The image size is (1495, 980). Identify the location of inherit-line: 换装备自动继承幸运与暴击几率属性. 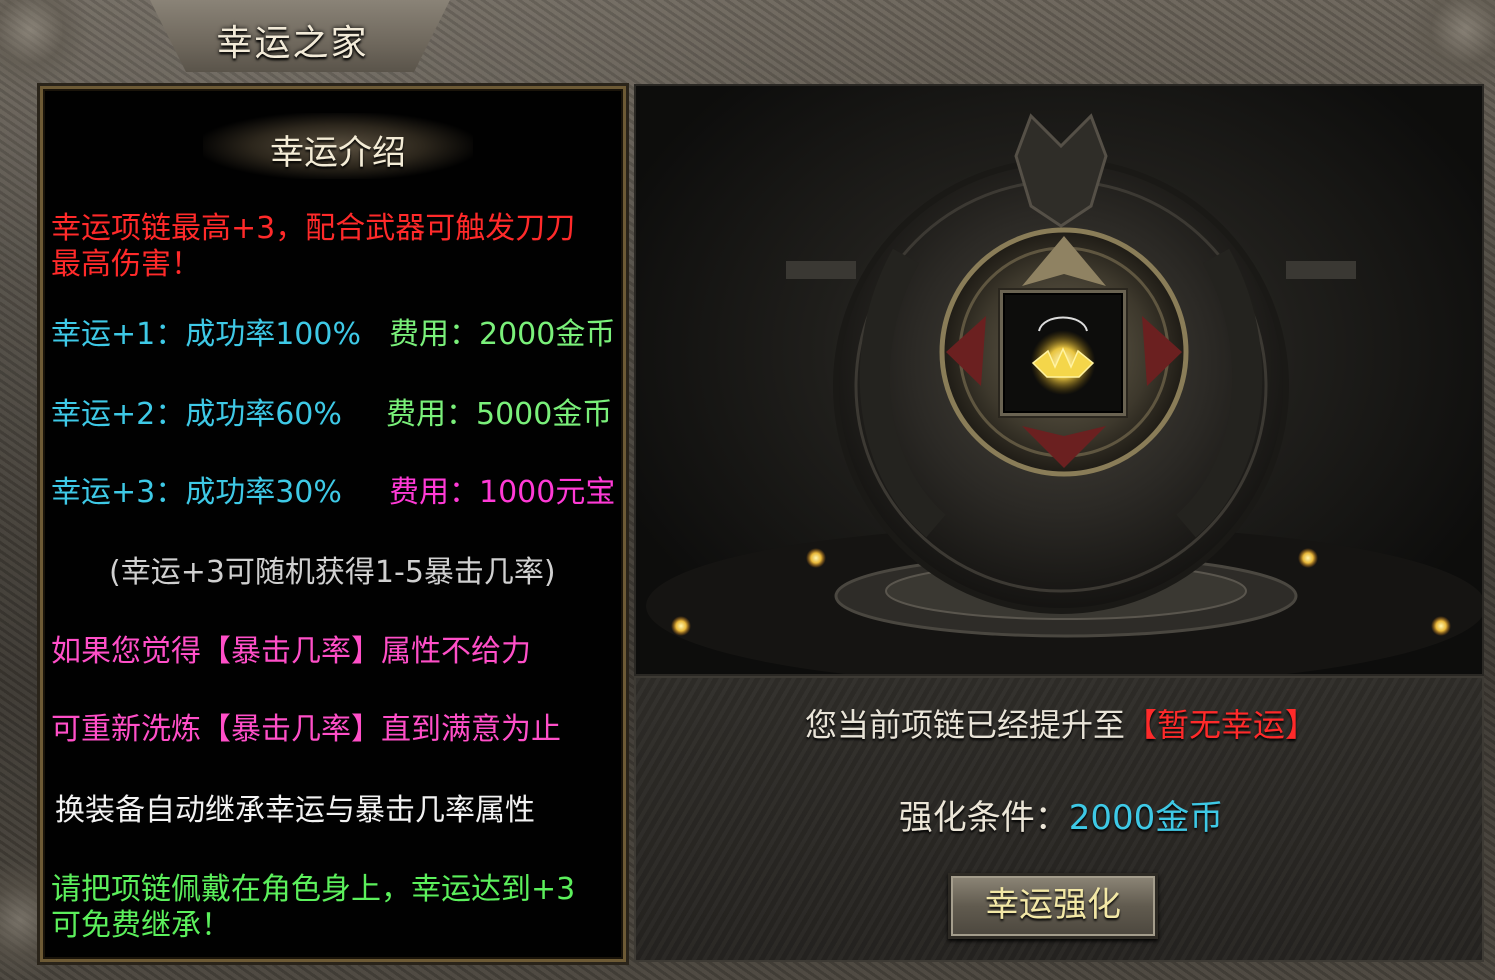
(295, 810).